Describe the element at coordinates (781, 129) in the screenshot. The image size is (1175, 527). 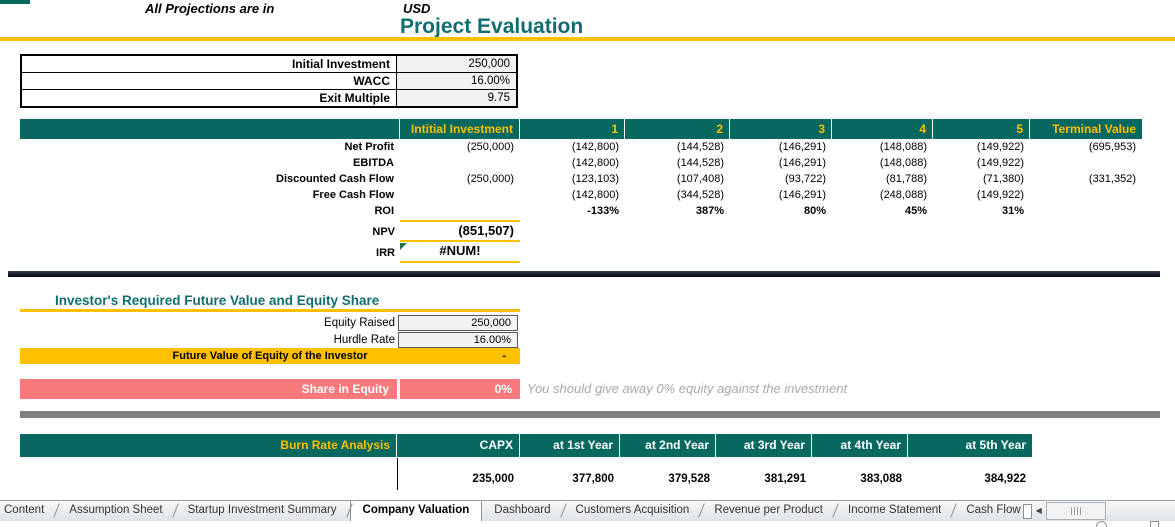
I see `column-header-year-3: 3` at that location.